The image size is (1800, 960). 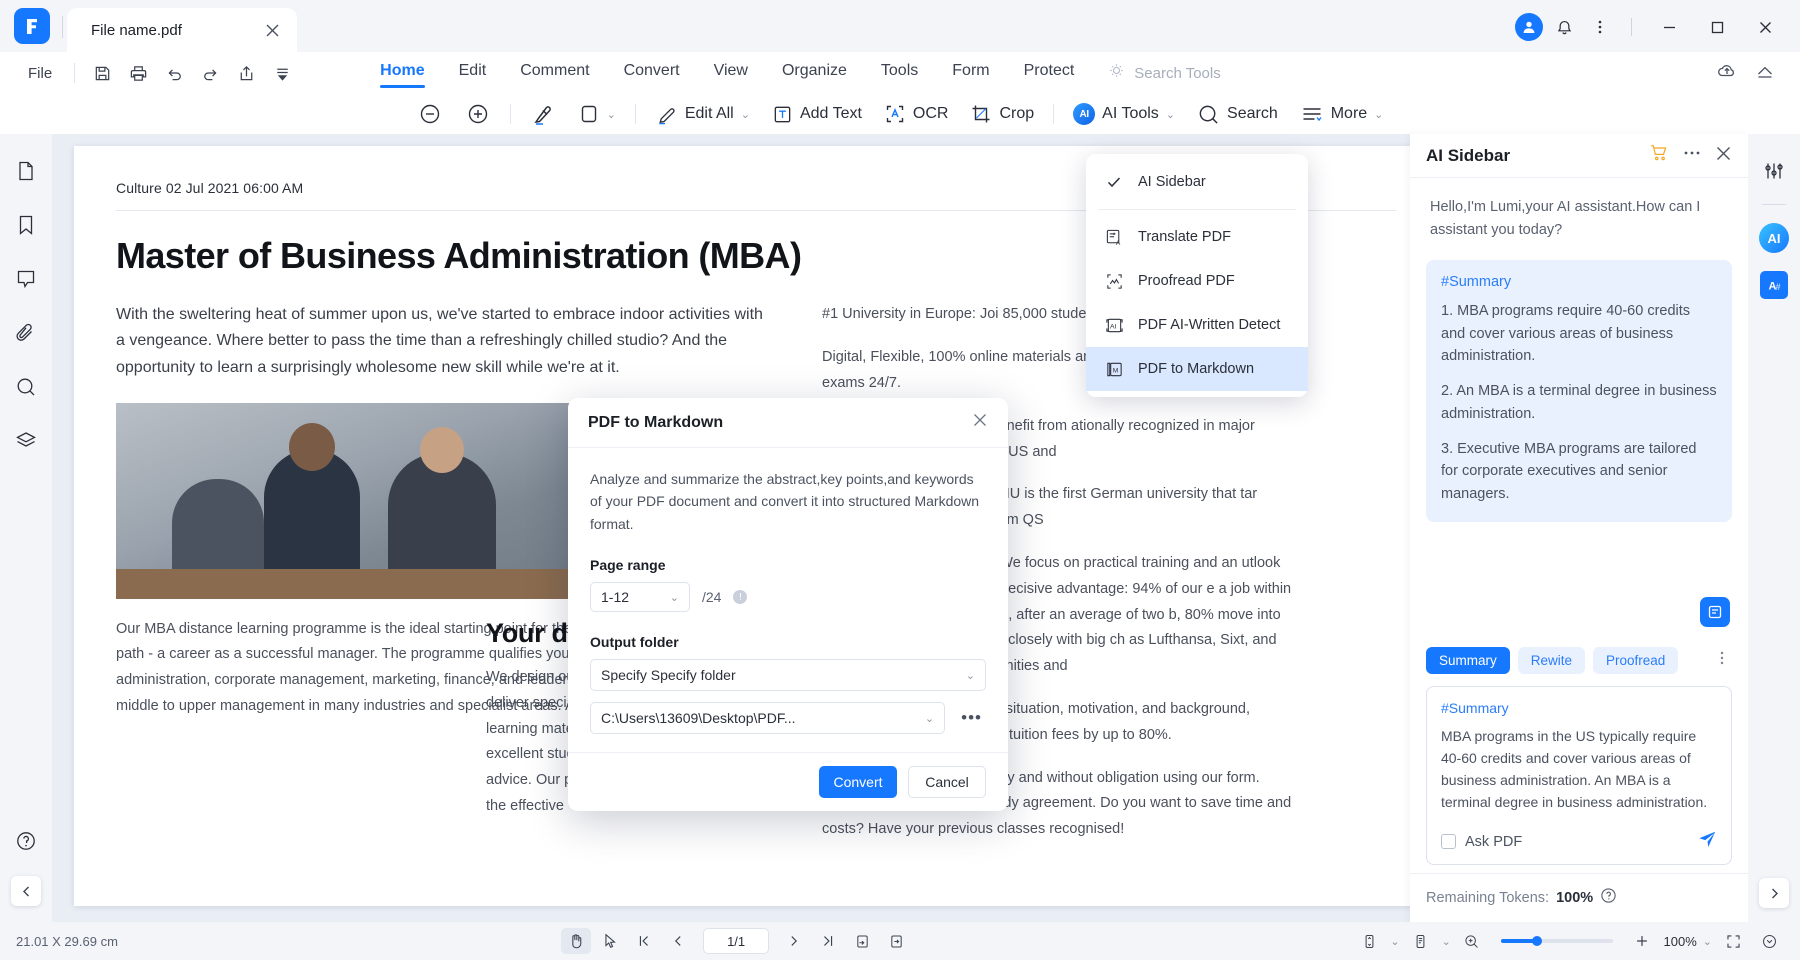 What do you see at coordinates (635, 114) in the screenshot?
I see `divider` at bounding box center [635, 114].